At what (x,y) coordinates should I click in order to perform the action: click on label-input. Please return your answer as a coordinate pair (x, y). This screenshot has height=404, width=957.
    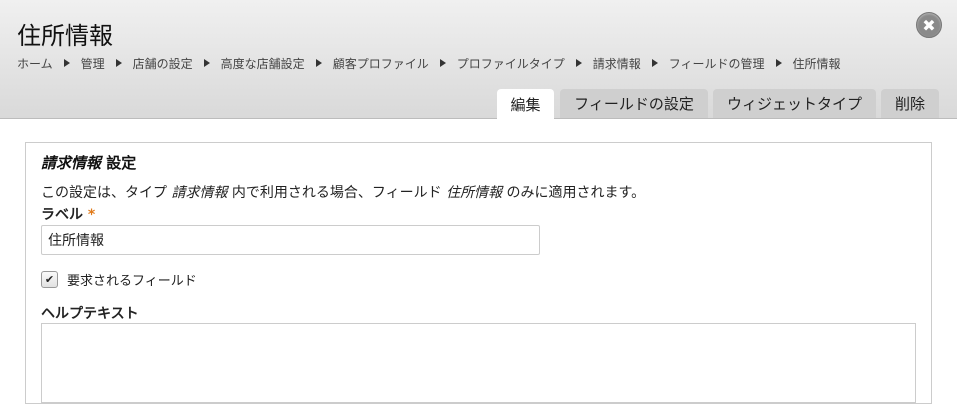
    Looking at the image, I should click on (290, 240).